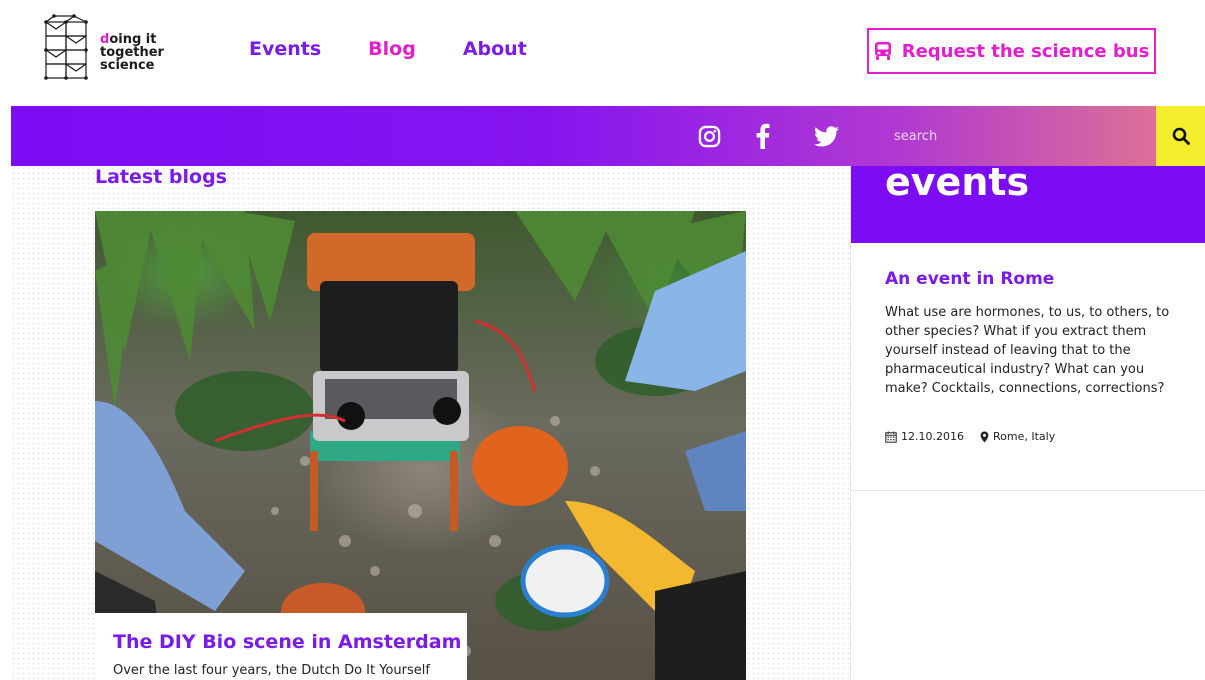 The width and height of the screenshot is (1205, 680). I want to click on twitter-icon, so click(826, 135).